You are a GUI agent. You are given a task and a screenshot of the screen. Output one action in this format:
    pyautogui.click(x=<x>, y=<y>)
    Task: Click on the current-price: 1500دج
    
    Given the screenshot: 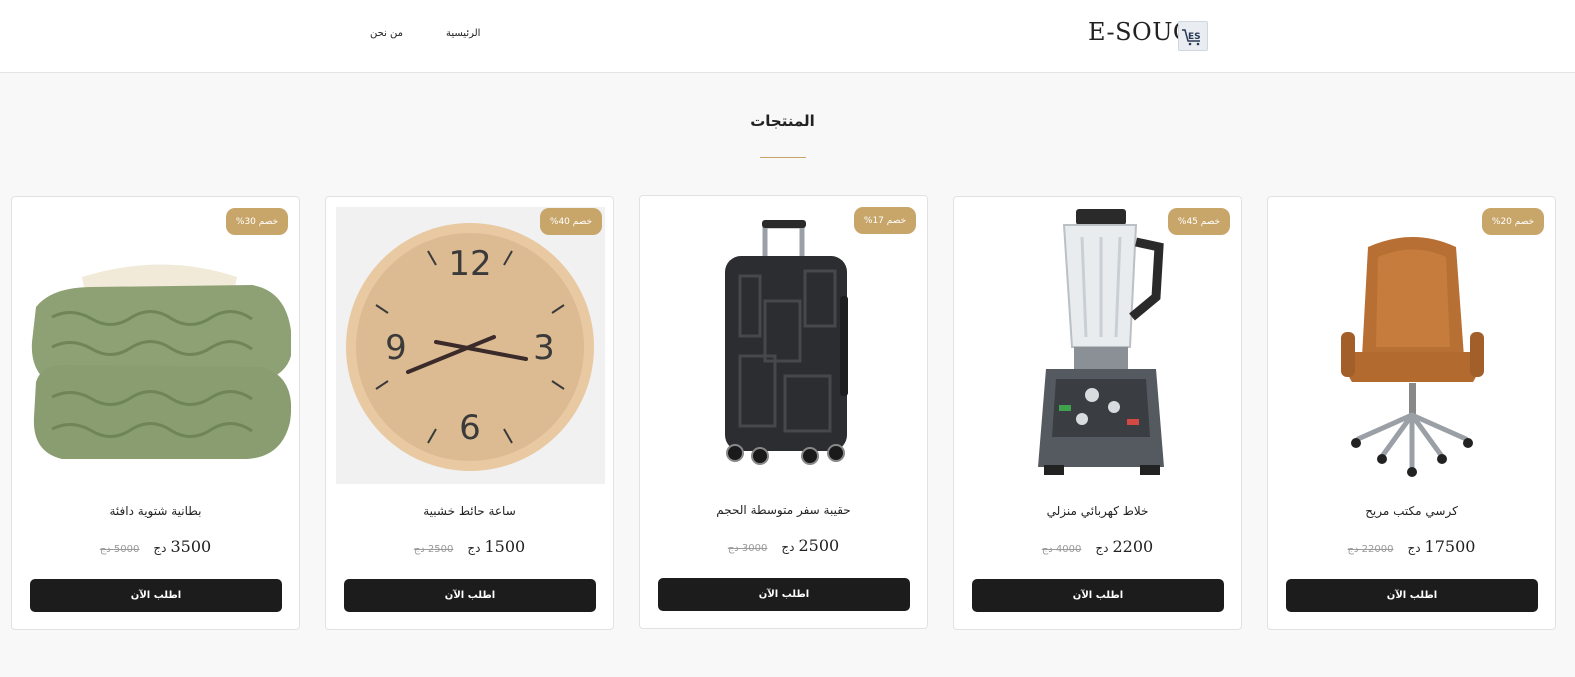 What is the action you would take?
    pyautogui.click(x=496, y=546)
    